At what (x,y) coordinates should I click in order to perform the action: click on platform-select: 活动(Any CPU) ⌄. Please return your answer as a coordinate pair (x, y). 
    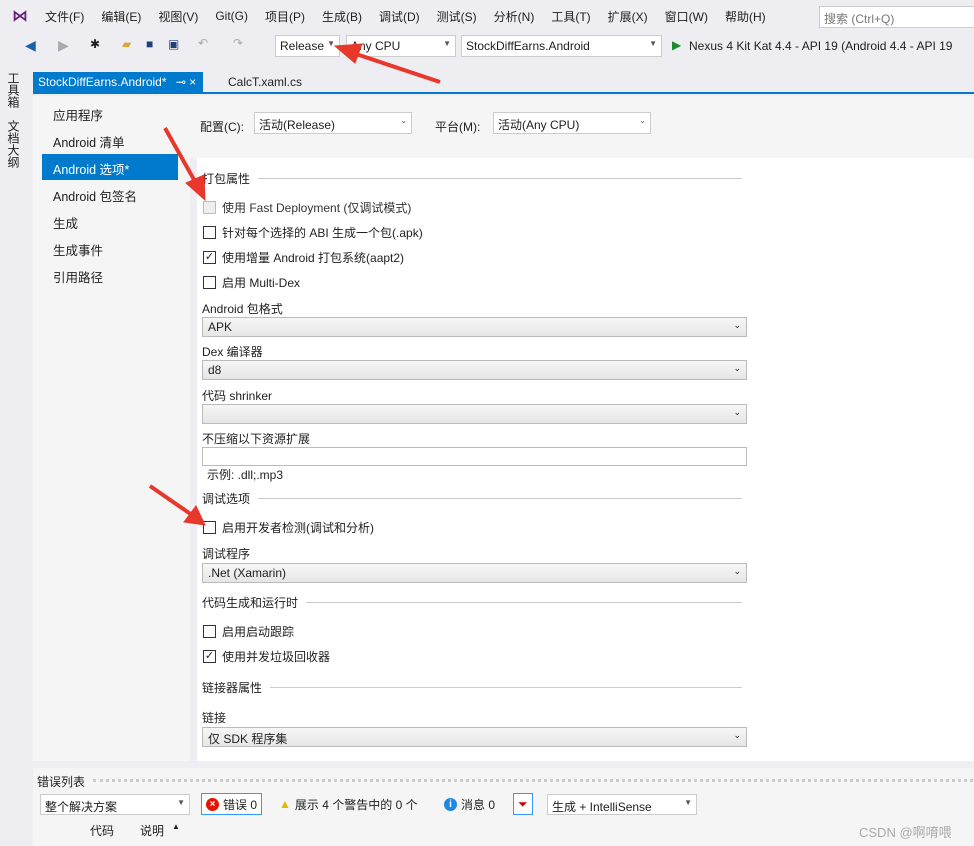
    Looking at the image, I should click on (572, 123).